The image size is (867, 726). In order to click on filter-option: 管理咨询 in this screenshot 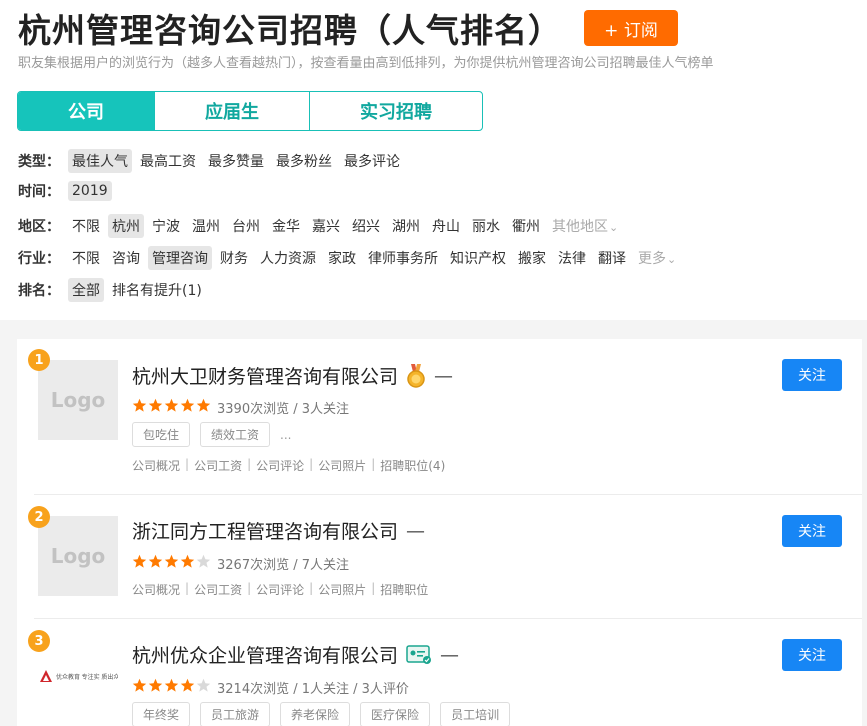, I will do `click(180, 258)`.